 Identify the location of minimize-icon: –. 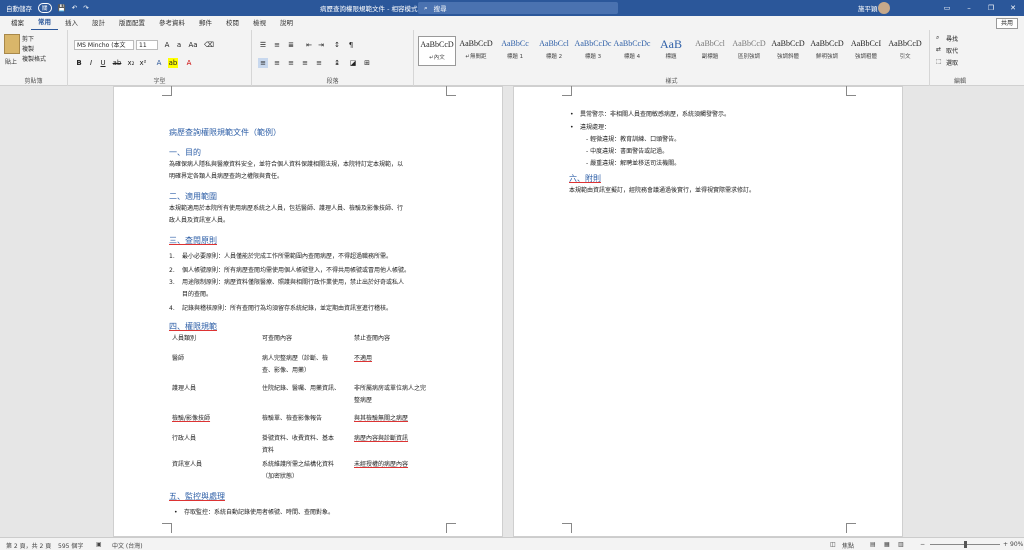
(969, 8).